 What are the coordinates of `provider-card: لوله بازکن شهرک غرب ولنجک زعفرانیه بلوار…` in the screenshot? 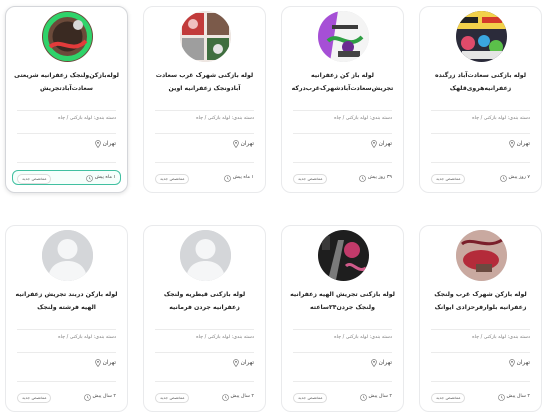 It's located at (480, 318).